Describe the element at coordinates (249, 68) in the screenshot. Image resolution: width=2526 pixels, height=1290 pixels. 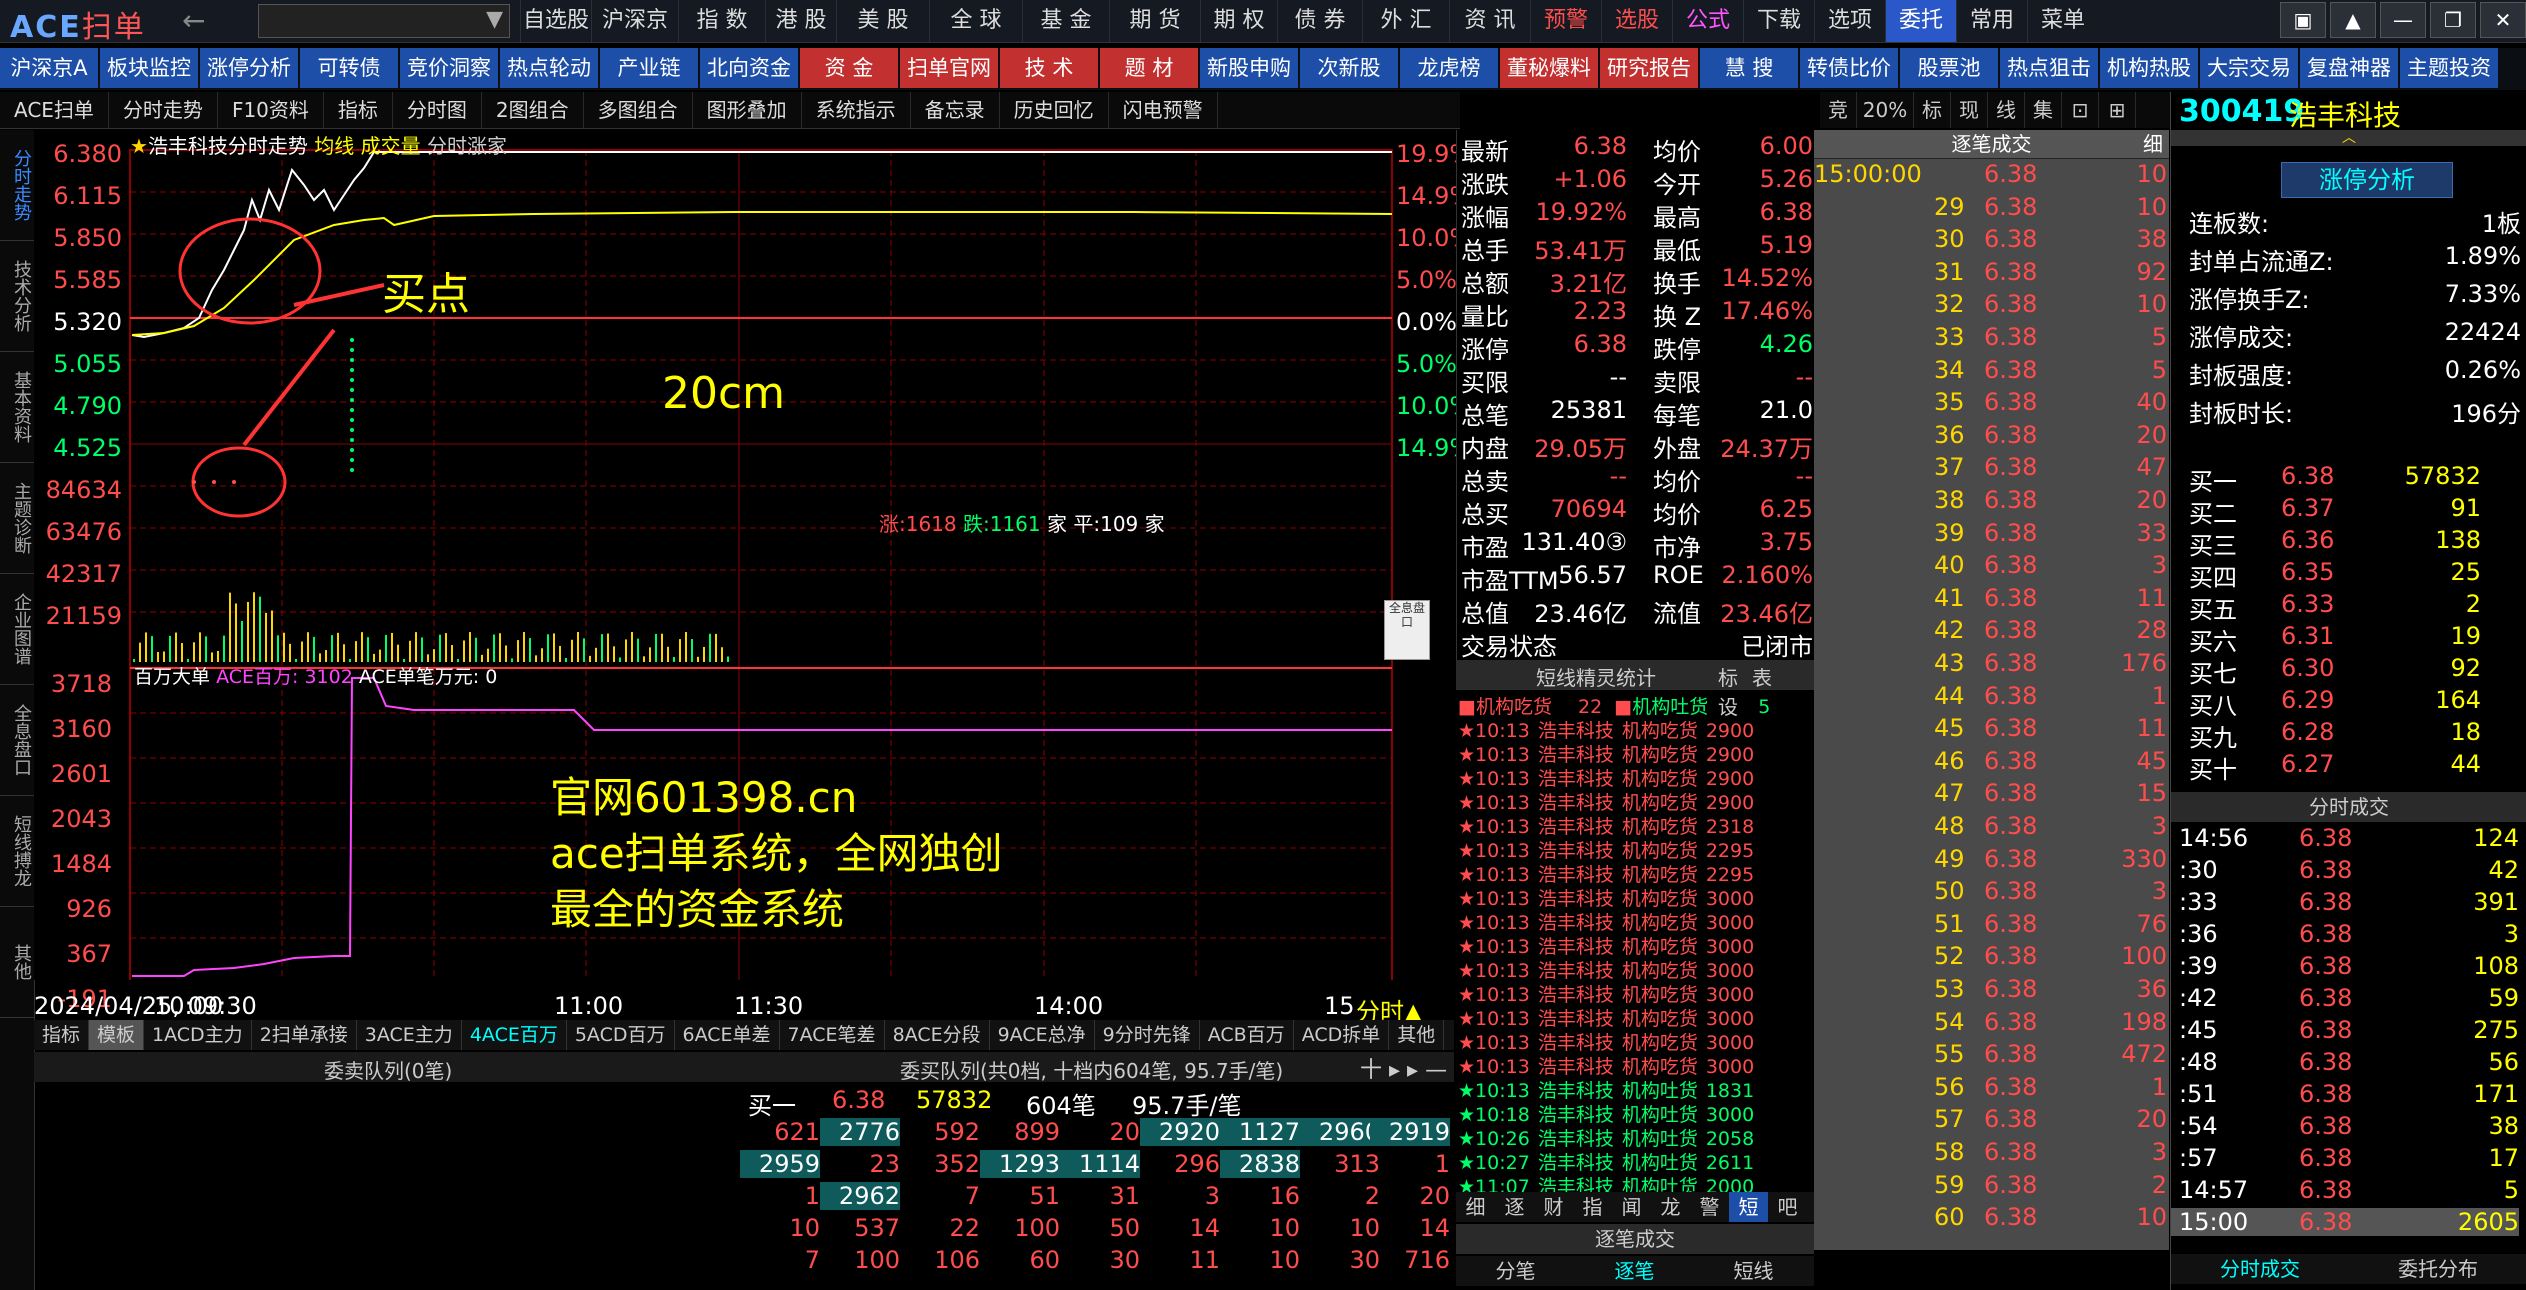
I see `tab-2: 涨停分析` at that location.